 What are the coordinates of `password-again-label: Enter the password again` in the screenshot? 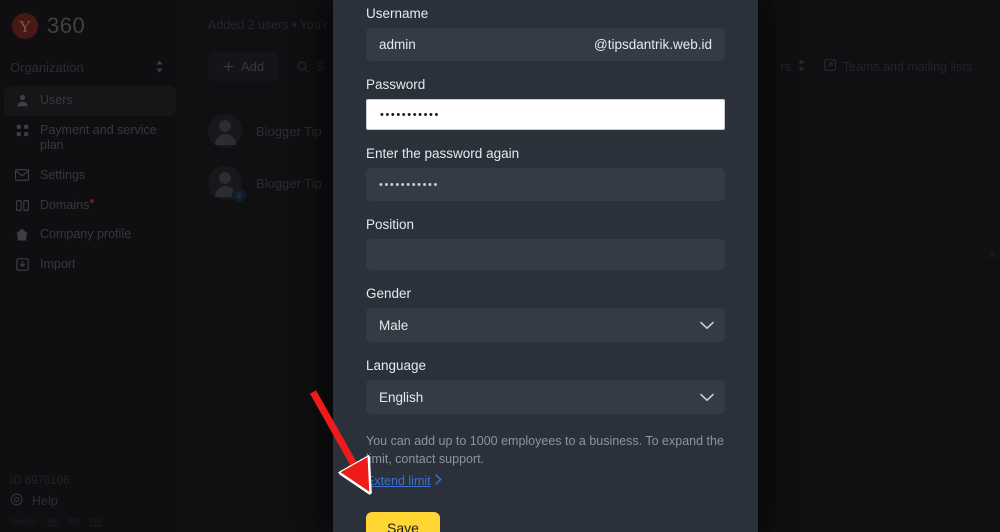 It's located at (443, 153).